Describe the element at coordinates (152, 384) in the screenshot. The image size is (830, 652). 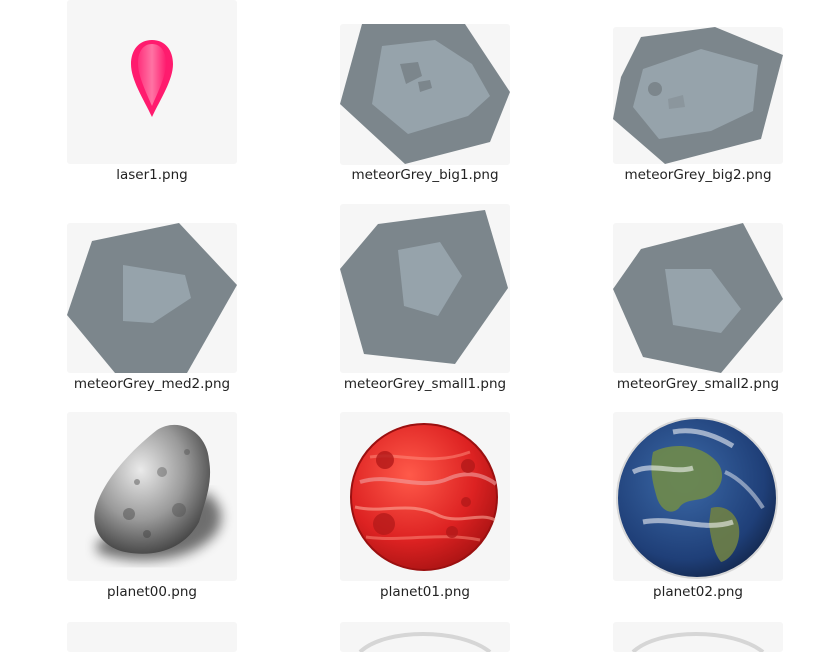
I see `file-name: meteorGrey_med2.png` at that location.